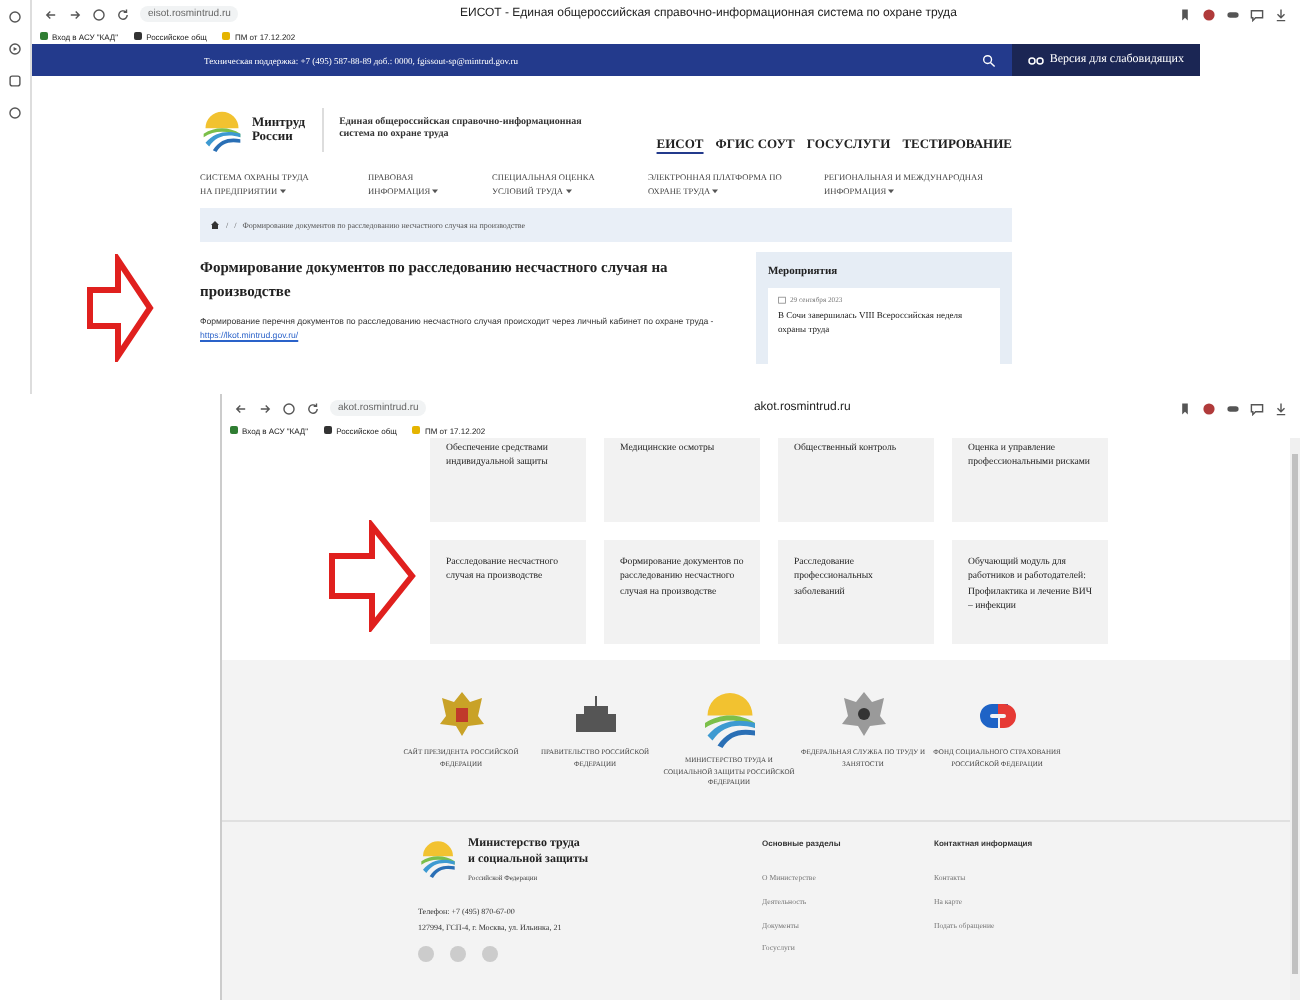 The image size is (1300, 1000). I want to click on home-icon, so click(215, 225).